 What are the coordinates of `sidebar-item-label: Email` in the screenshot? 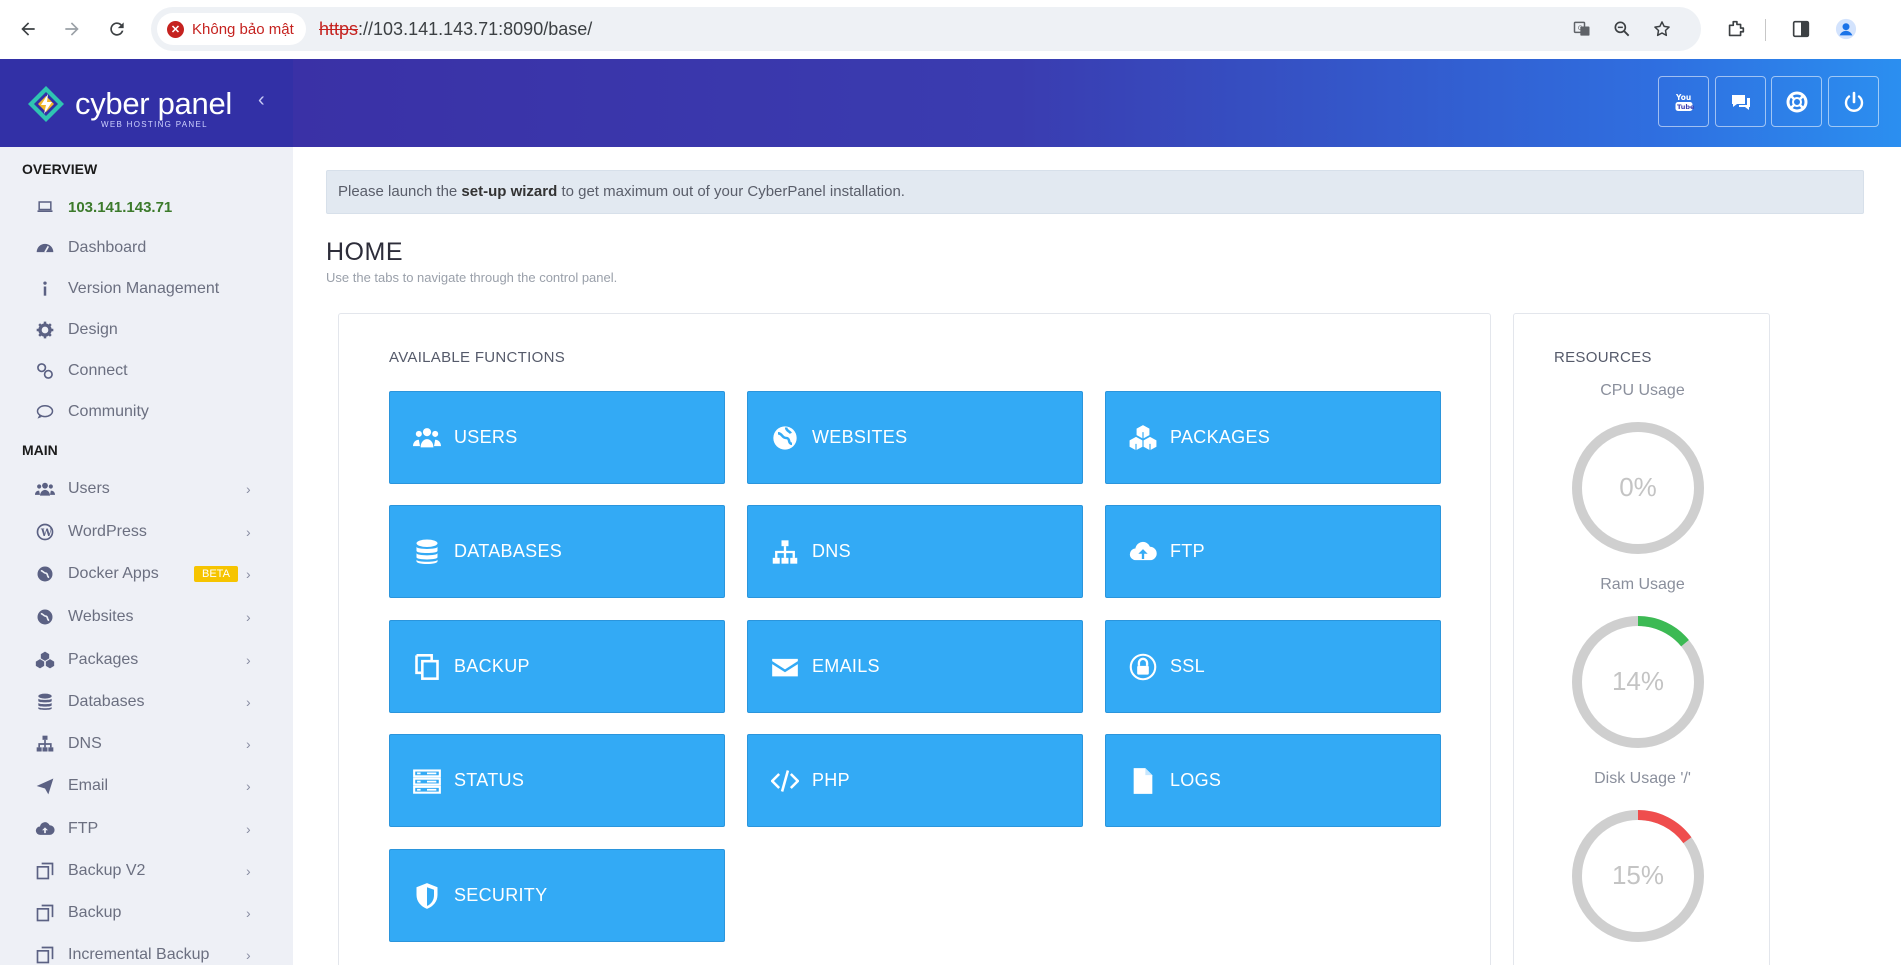 It's located at (88, 785).